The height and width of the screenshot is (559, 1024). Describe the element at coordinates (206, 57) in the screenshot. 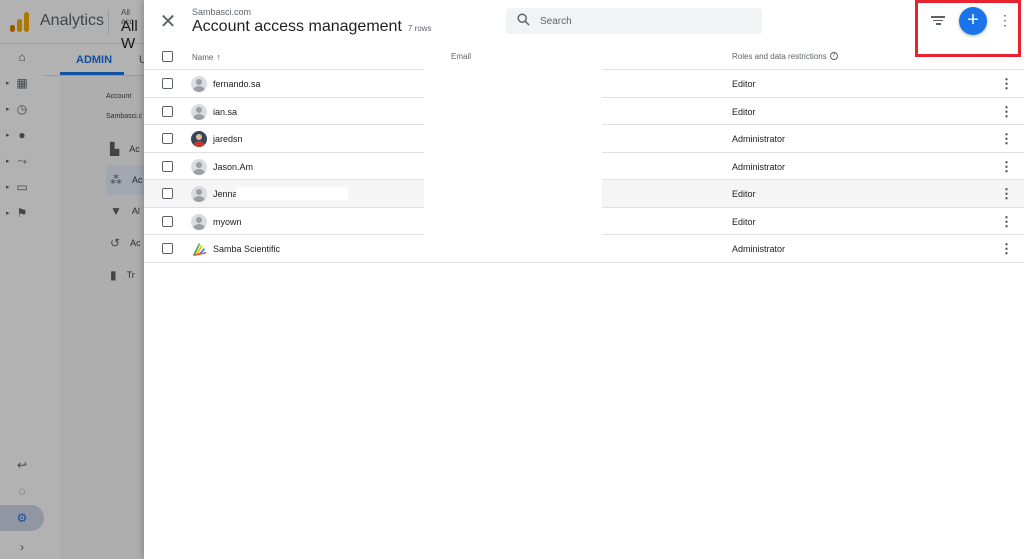

I see `column-header-name: Name ↑` at that location.